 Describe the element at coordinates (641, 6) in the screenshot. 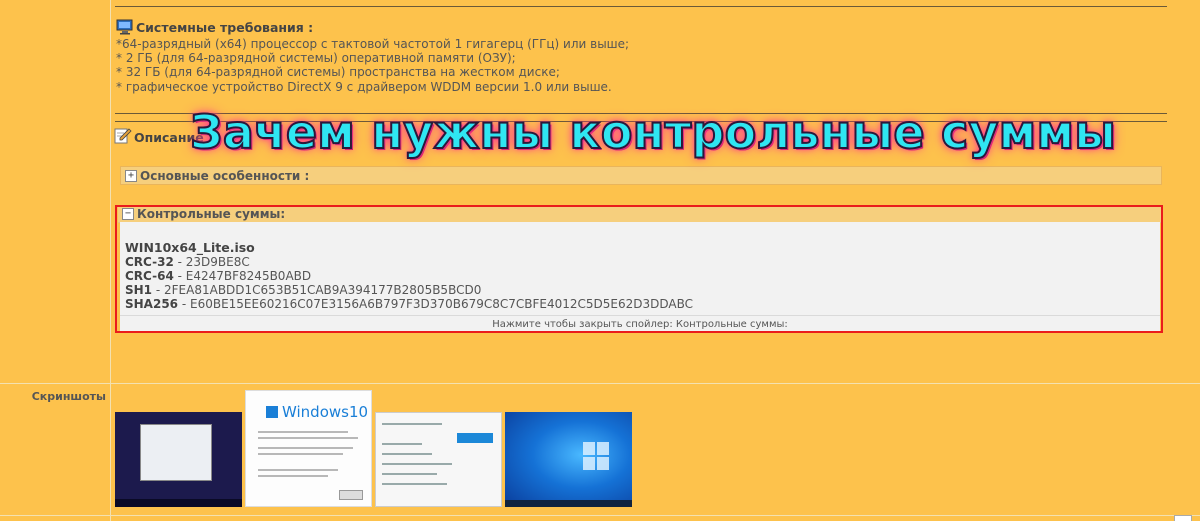

I see `separator` at that location.